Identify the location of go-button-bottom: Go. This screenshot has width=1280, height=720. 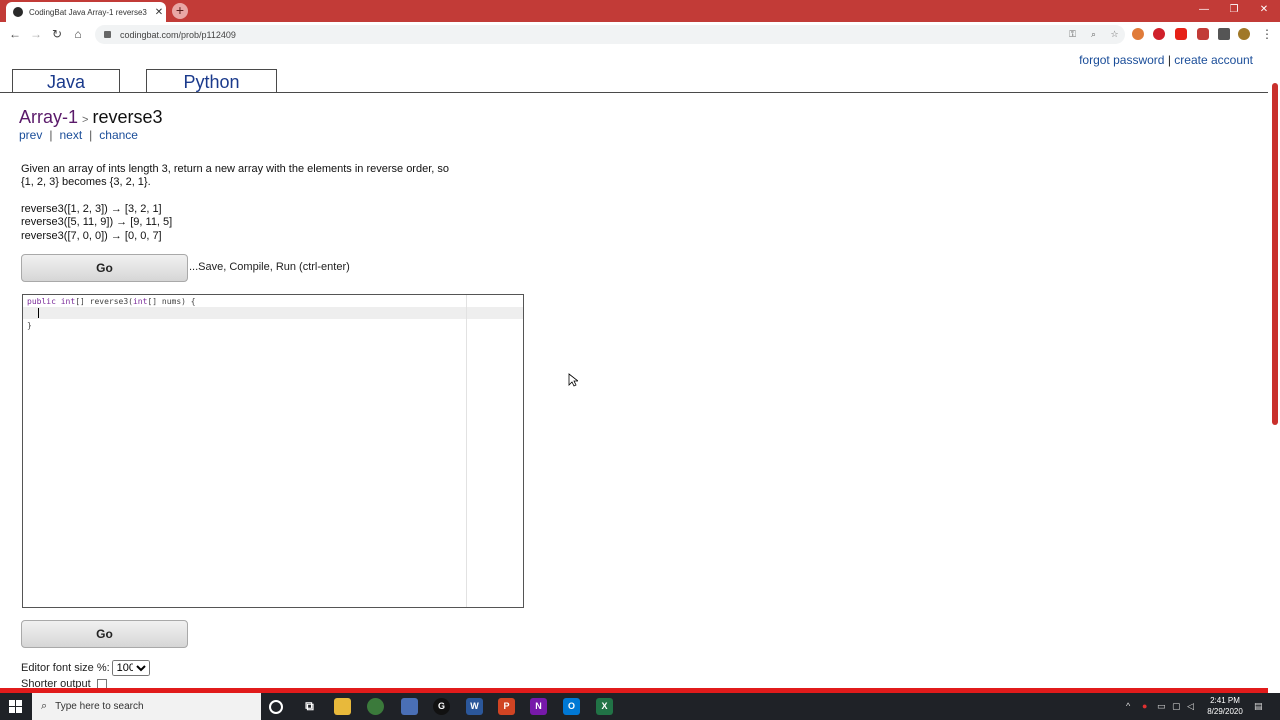
(104, 634).